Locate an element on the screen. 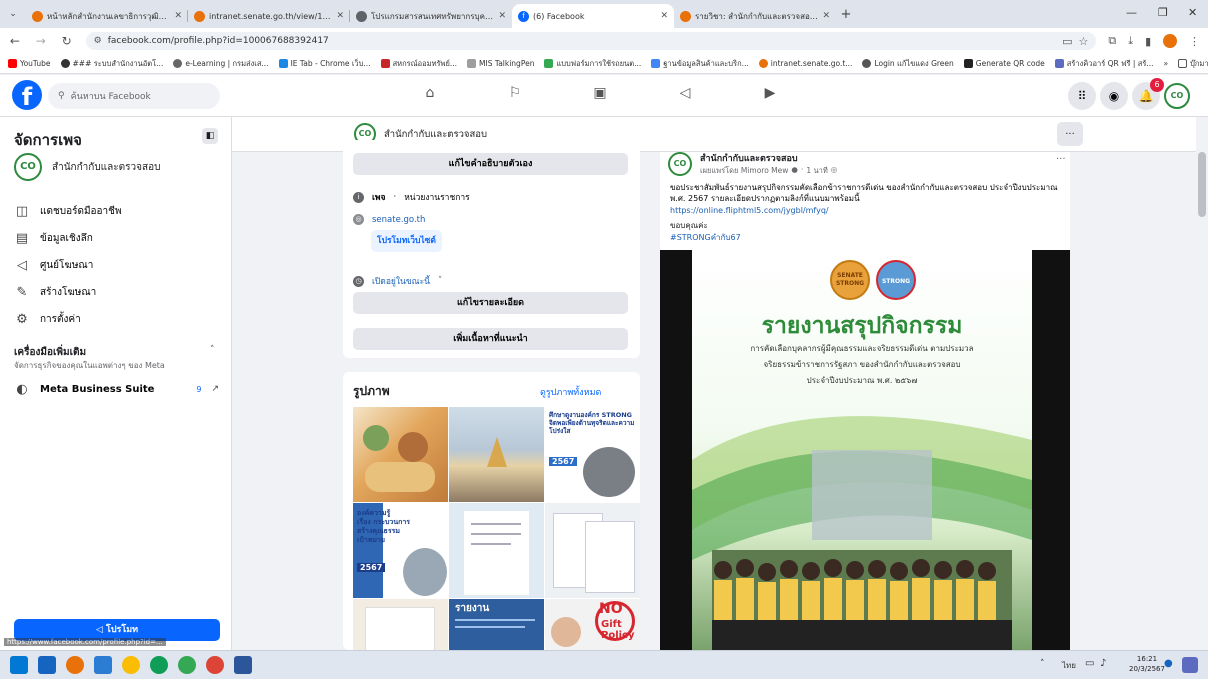  bookmark-item: Login แก้ไขแดง Green is located at coordinates (908, 64).